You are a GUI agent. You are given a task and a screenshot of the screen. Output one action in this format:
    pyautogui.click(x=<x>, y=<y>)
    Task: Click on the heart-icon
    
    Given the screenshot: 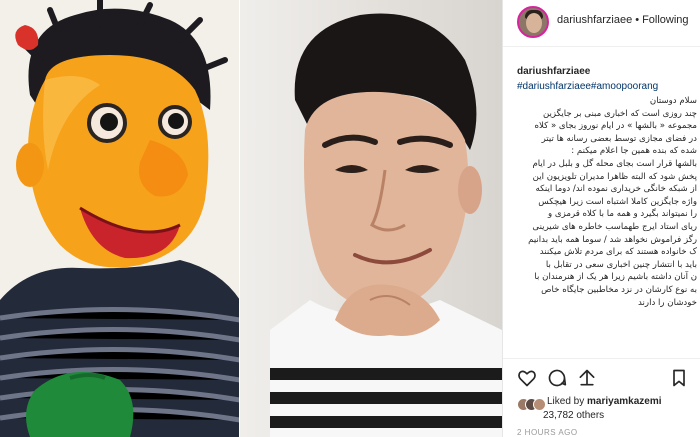 What is the action you would take?
    pyautogui.click(x=527, y=378)
    